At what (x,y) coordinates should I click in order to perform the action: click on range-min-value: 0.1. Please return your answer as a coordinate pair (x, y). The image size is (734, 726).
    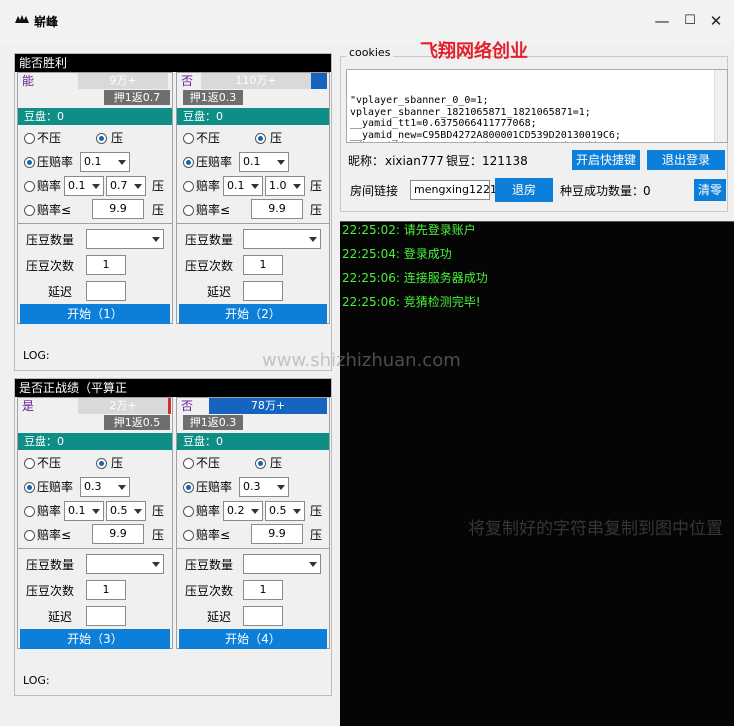
    Looking at the image, I should click on (236, 185).